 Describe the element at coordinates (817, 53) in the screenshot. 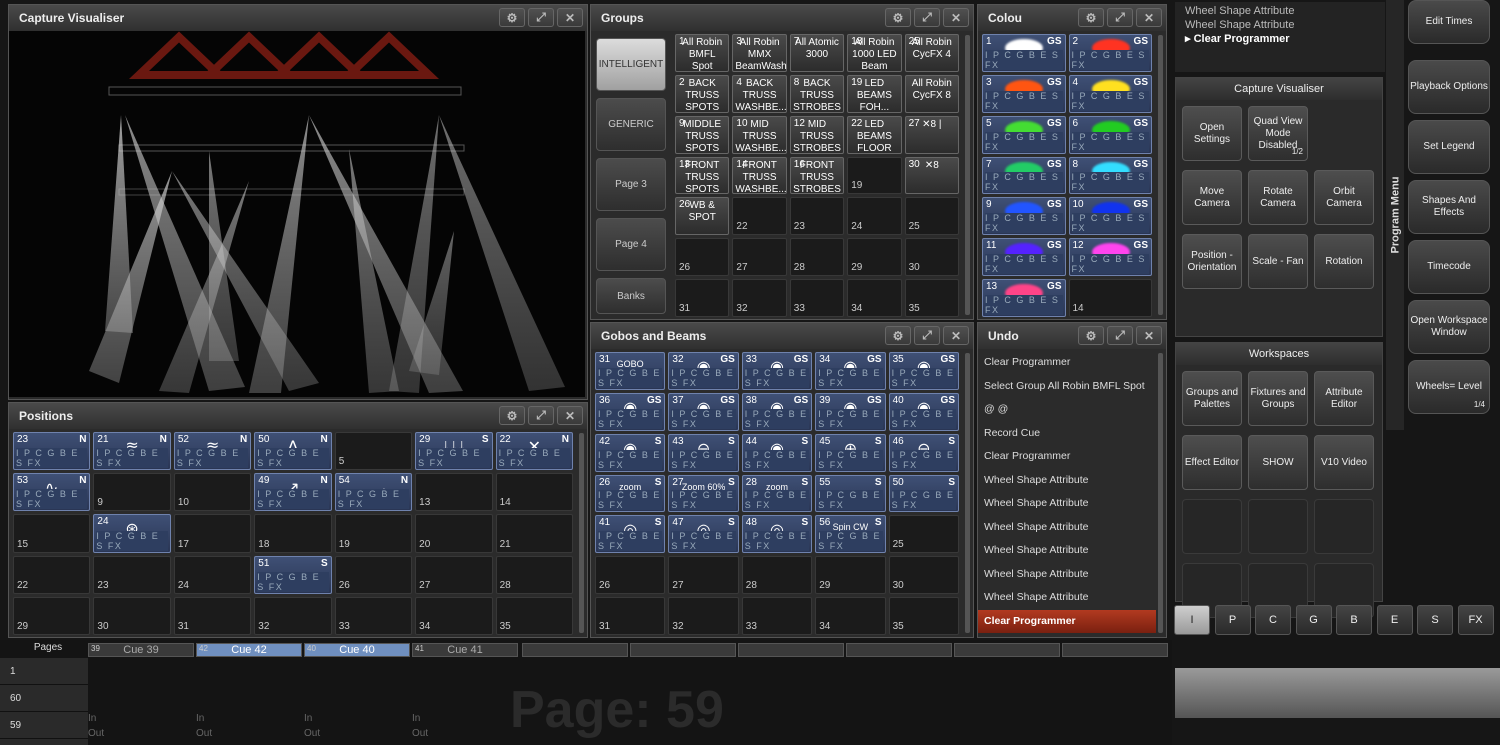

I see `group-cell: 7 All Atomic 3000` at that location.